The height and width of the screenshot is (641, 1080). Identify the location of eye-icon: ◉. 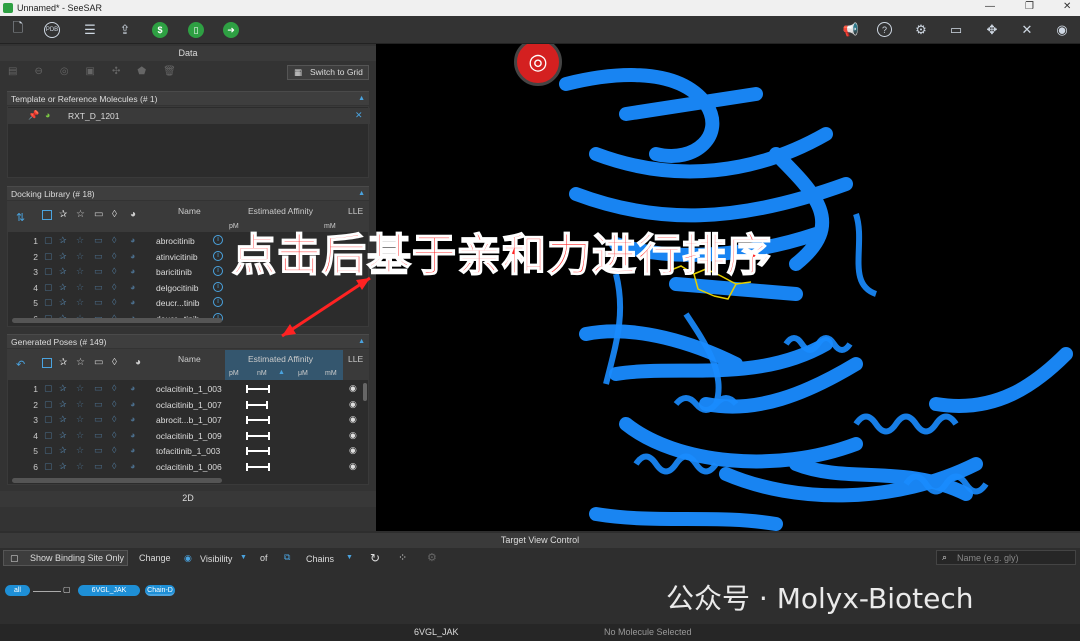
(1062, 30).